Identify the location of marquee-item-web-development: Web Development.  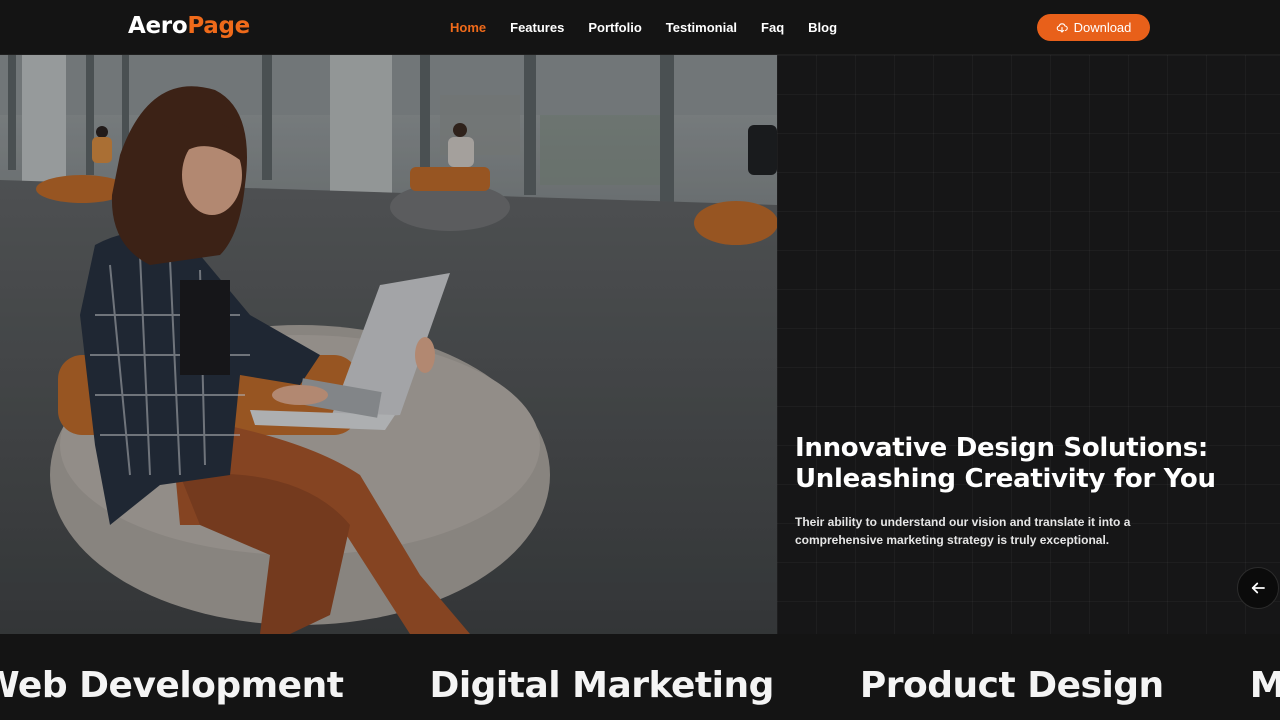
(172, 685).